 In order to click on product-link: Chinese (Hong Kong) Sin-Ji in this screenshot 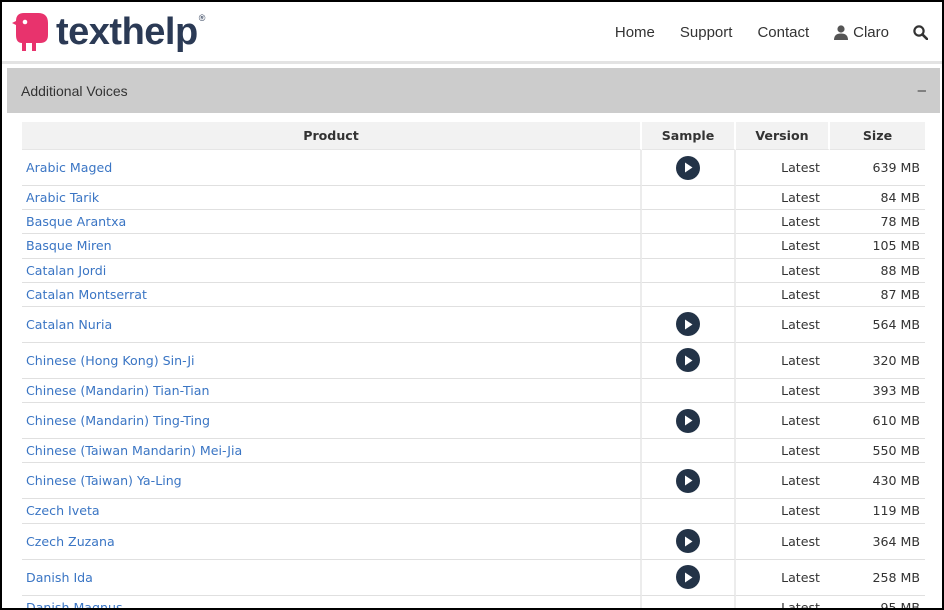, I will do `click(110, 360)`.